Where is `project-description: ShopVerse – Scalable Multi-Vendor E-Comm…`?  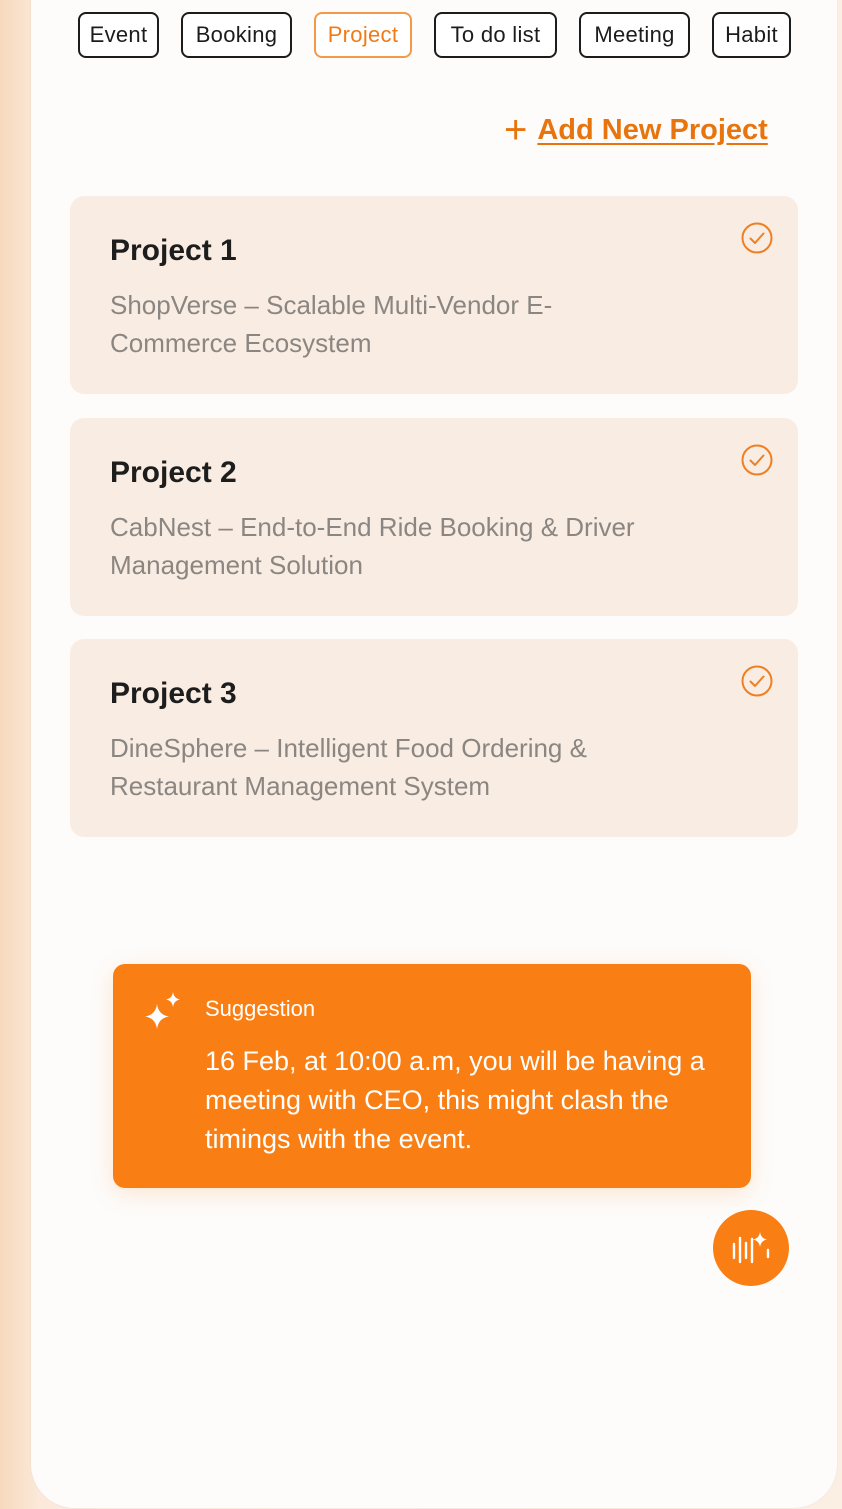 project-description: ShopVerse – Scalable Multi-Vendor E-Comm… is located at coordinates (331, 324).